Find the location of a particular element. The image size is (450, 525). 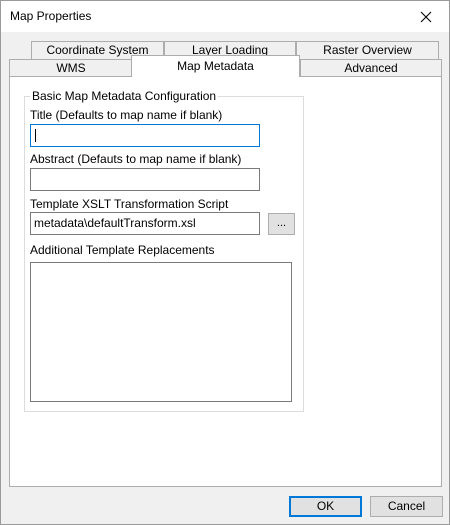

abstract-label: Abstract (Defauts to map name if blank) is located at coordinates (136, 159).